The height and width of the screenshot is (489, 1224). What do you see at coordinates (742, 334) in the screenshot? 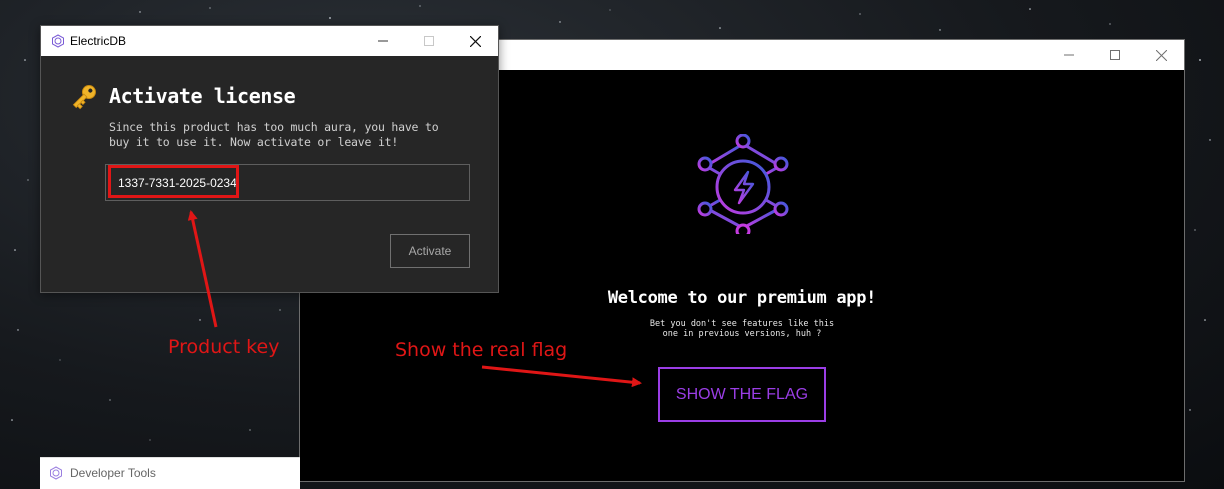
I see `welcome-subtitle-line: one in previous versions, huh ?` at bounding box center [742, 334].